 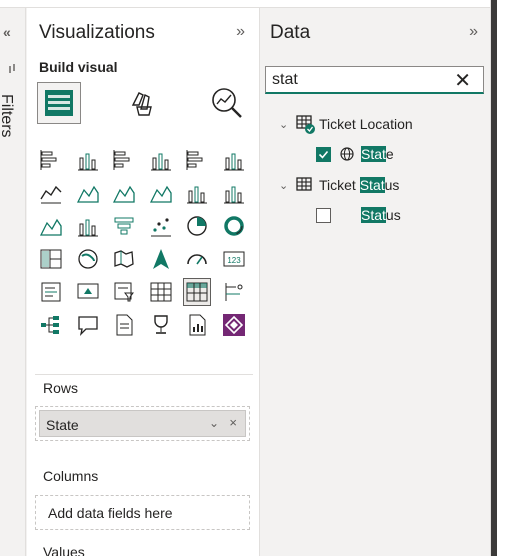 I want to click on clustered-bar-chart-icon, so click(x=124, y=160).